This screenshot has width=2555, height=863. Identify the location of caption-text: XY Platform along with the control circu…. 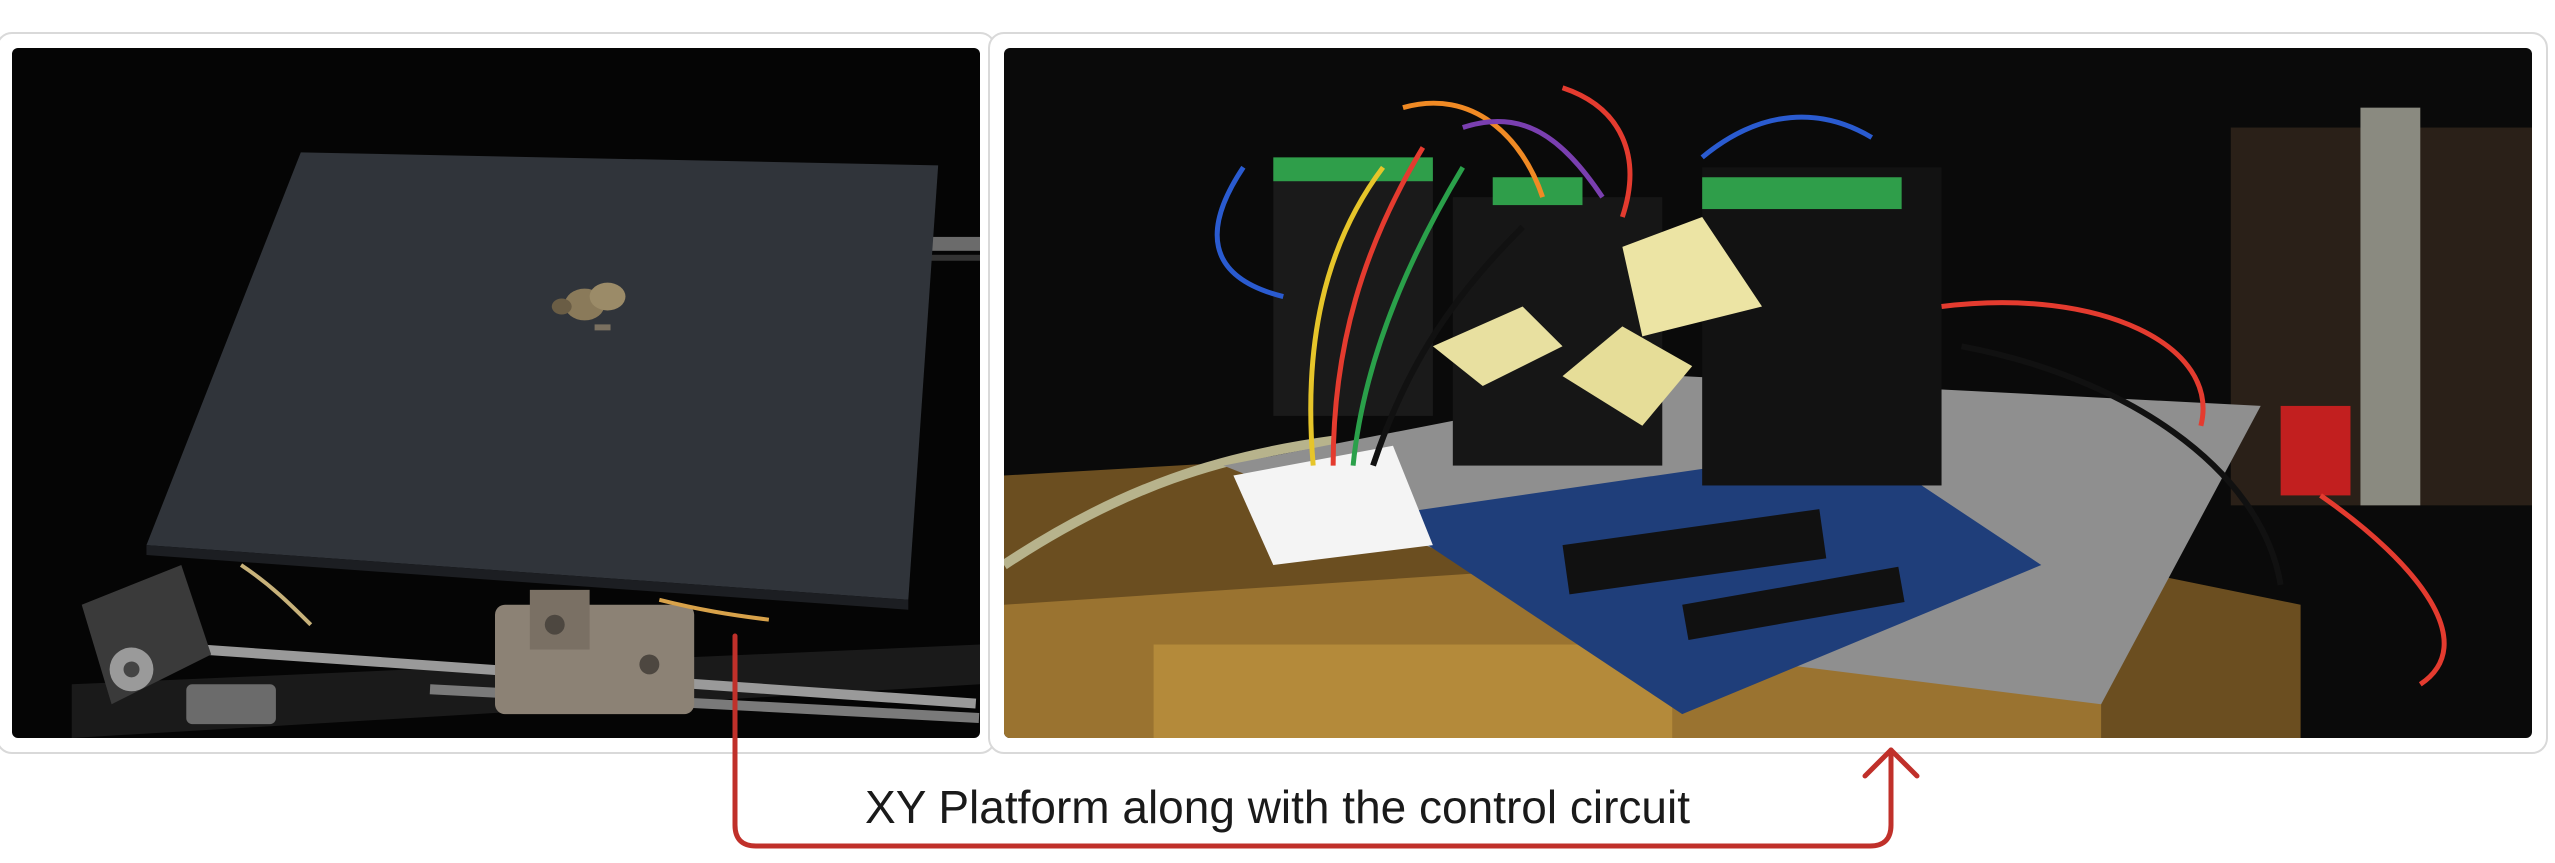
(1277, 807).